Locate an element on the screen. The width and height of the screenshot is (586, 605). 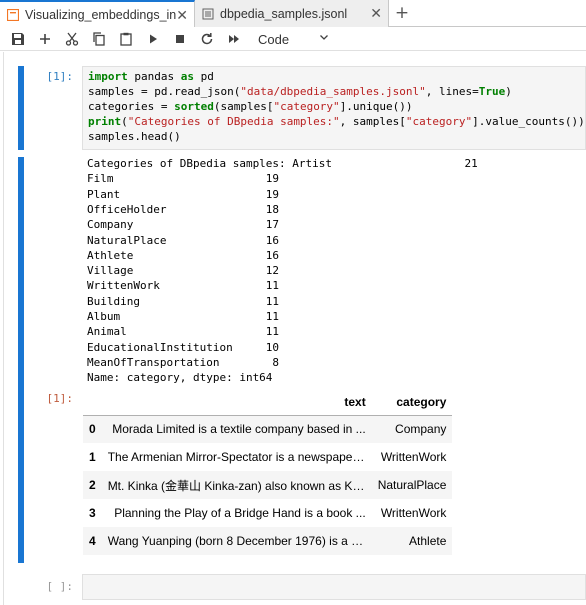
code-line: import pandas as pd is located at coordinates (151, 76).